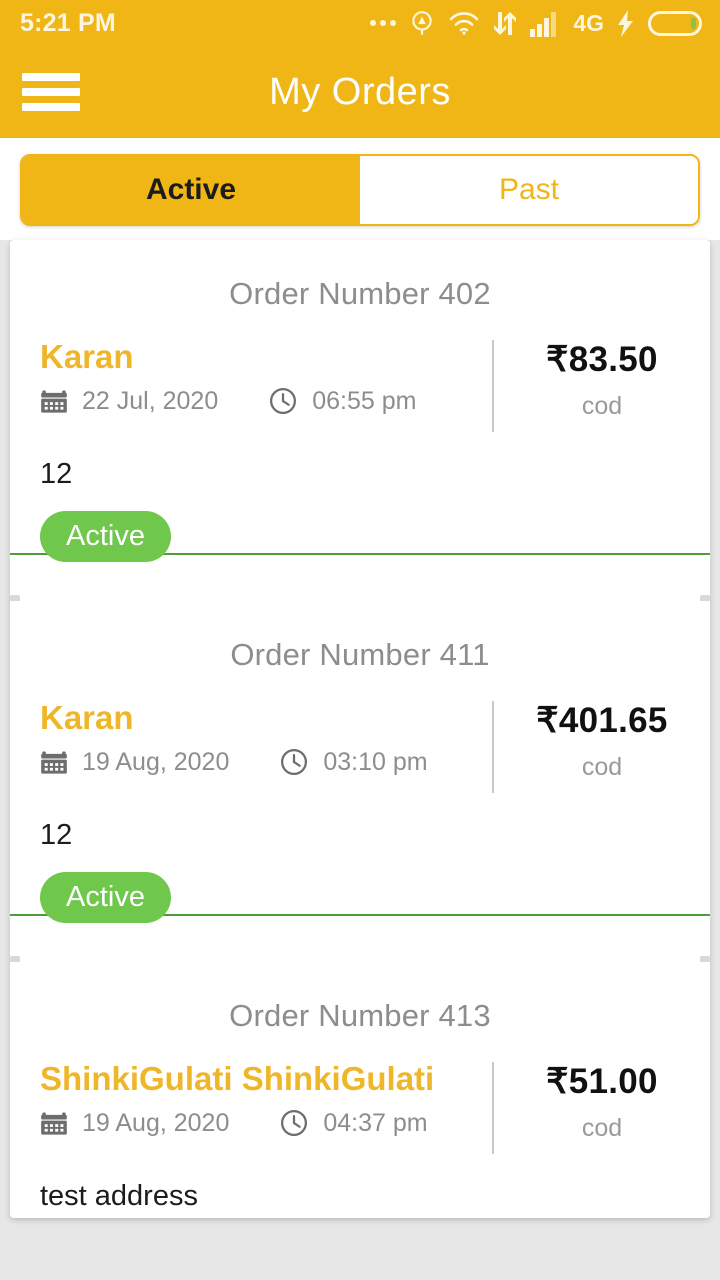  Describe the element at coordinates (360, 654) in the screenshot. I see `order-number: Order Number 411` at that location.